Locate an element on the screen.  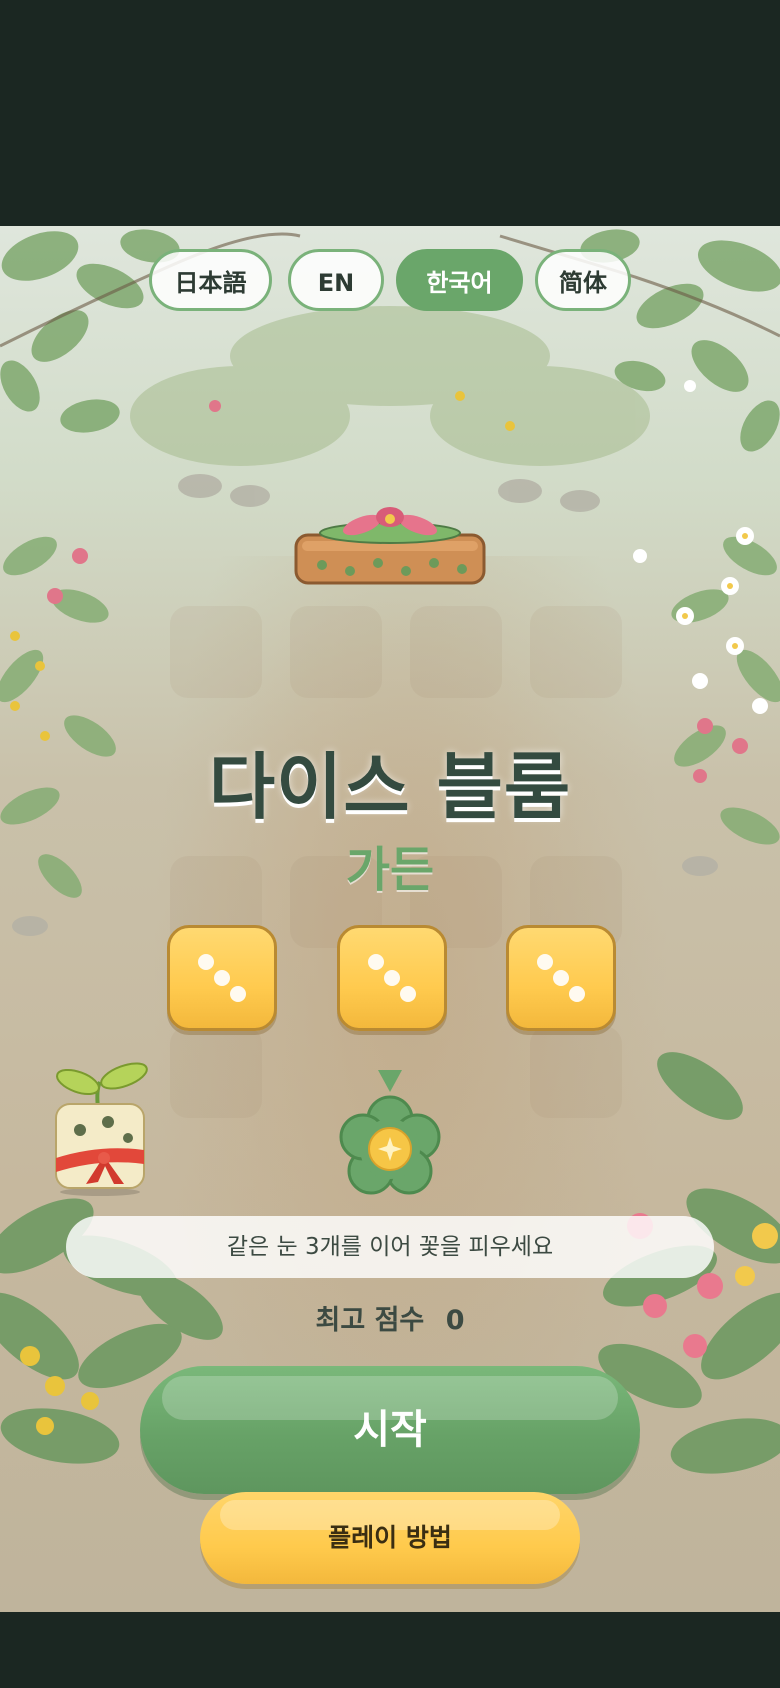
instruction-text: 같은 눈 3개를 이어 꽃을 피우세요 is located at coordinates (390, 1247).